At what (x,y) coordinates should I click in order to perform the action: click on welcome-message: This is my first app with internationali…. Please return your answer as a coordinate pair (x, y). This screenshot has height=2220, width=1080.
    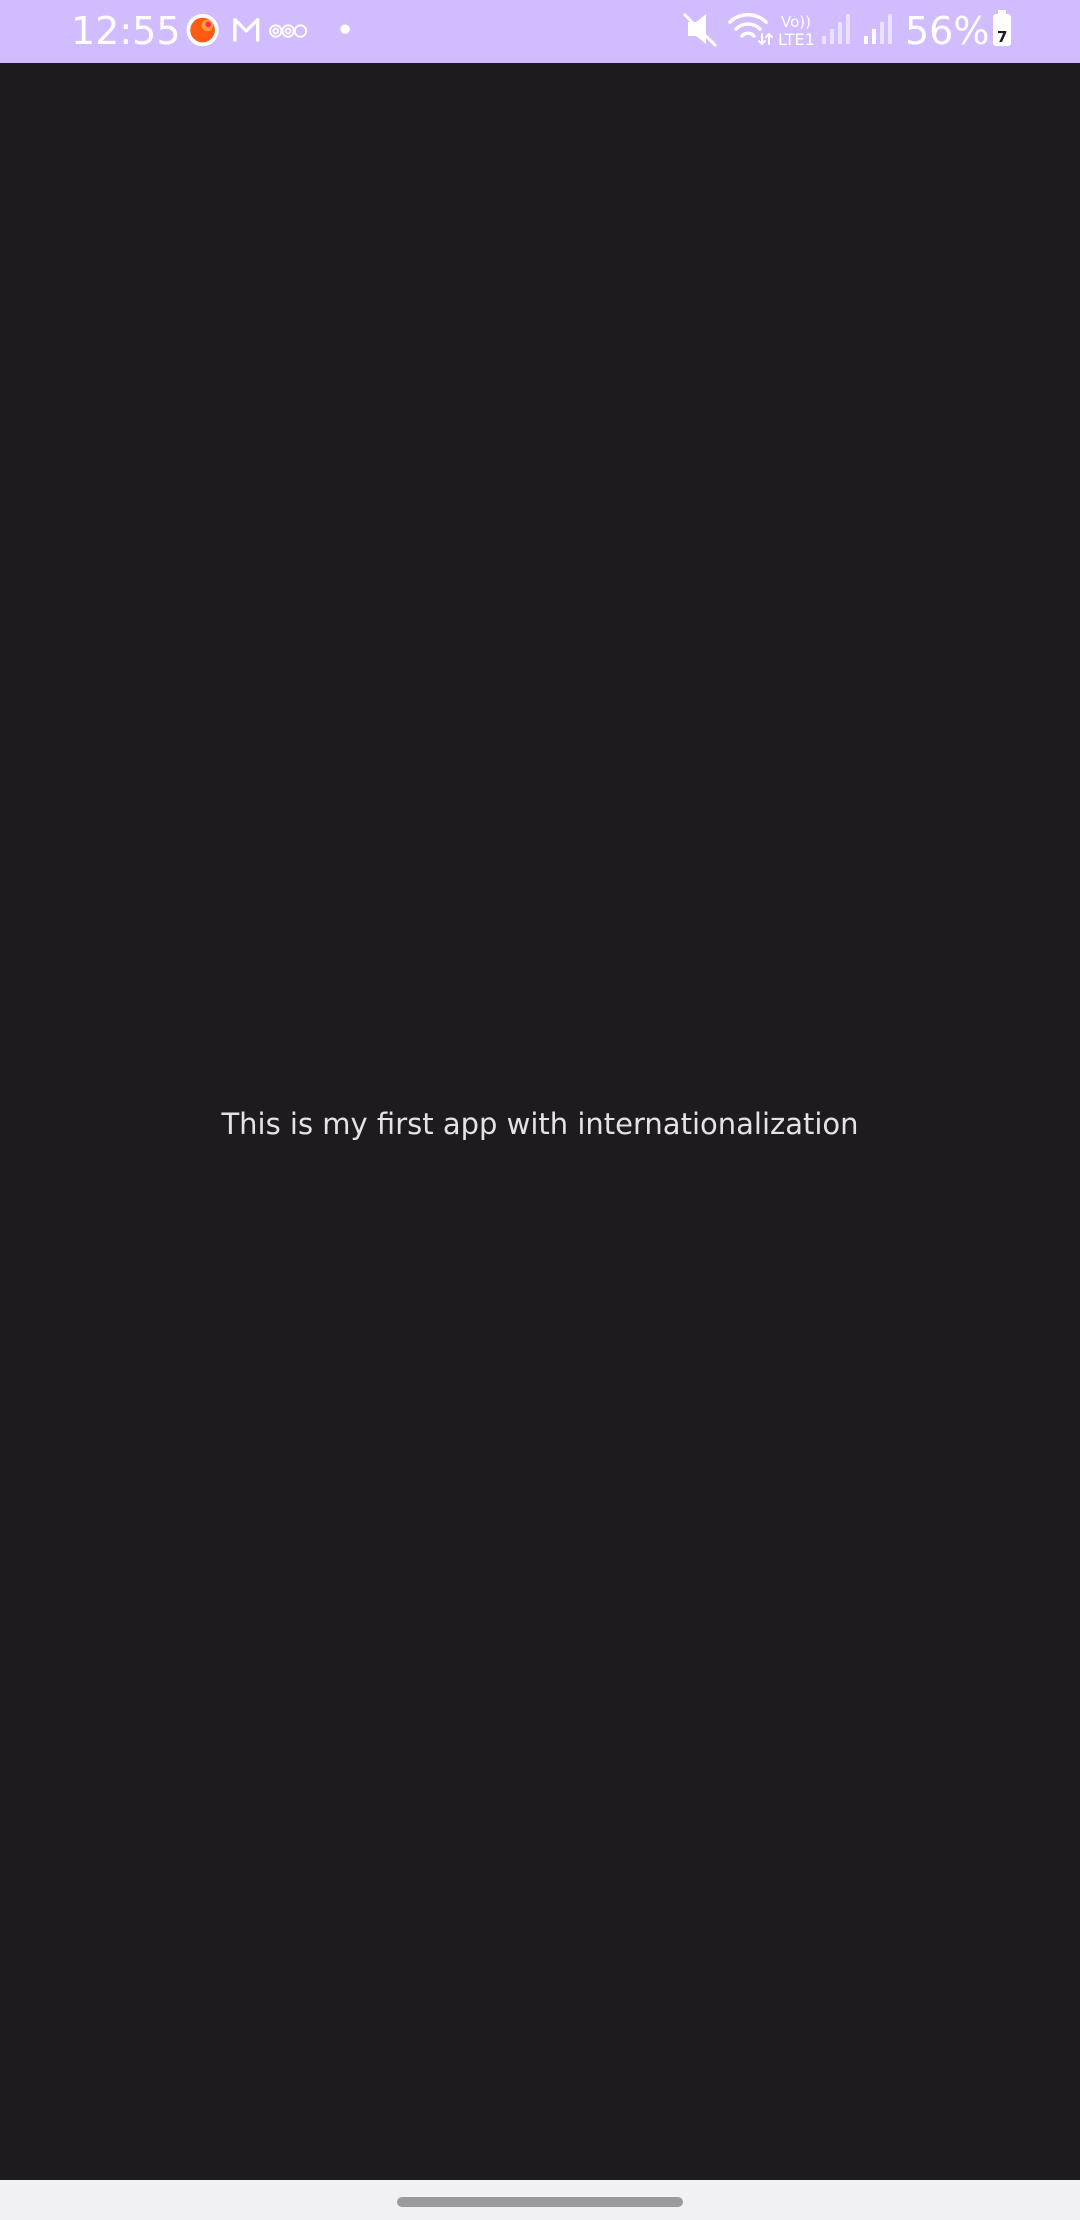
    Looking at the image, I should click on (540, 1124).